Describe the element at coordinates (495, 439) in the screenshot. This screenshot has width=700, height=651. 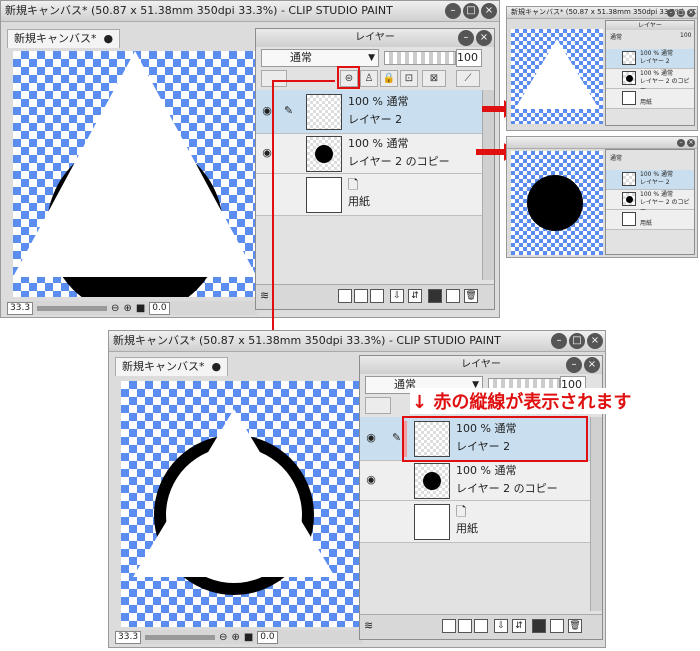
I see `highlight-selected-layer` at that location.